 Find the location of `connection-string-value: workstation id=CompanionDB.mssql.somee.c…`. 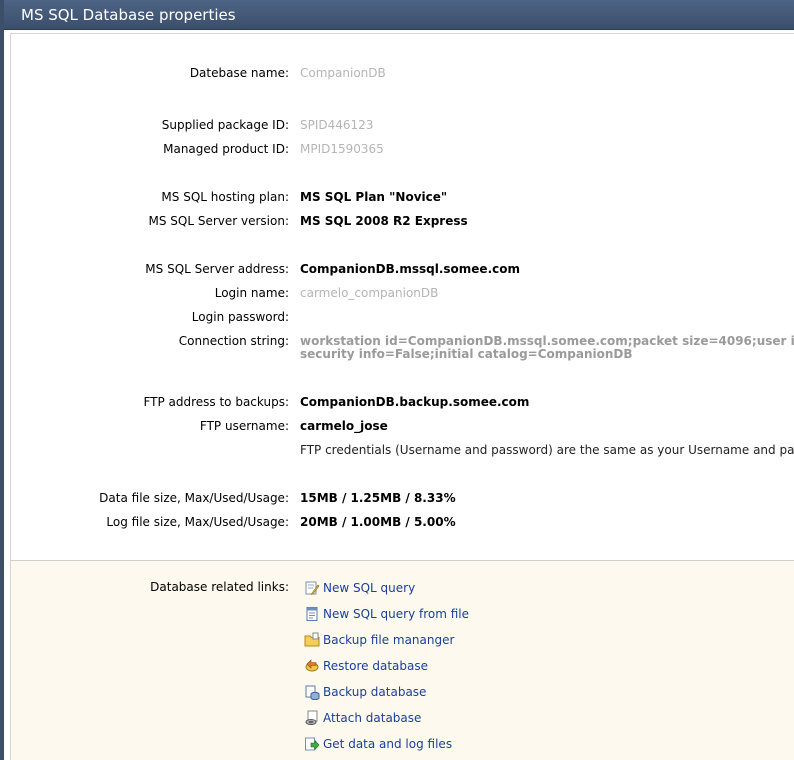

connection-string-value: workstation id=CompanionDB.mssql.somee.c… is located at coordinates (547, 348).